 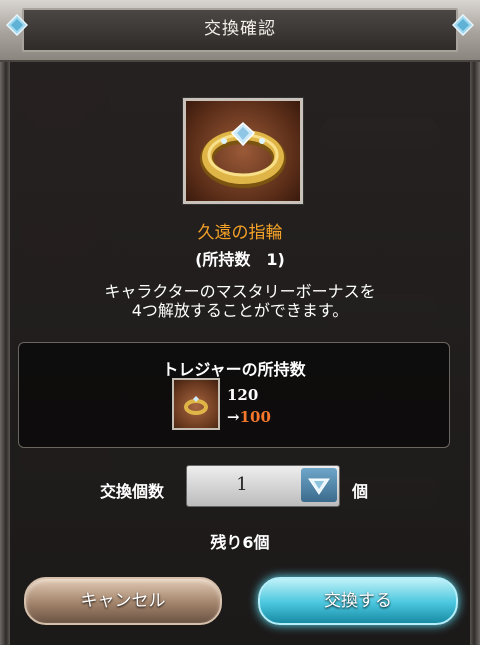 I want to click on description-line: キャラクターのマスタリーボーナスを, so click(x=240, y=291).